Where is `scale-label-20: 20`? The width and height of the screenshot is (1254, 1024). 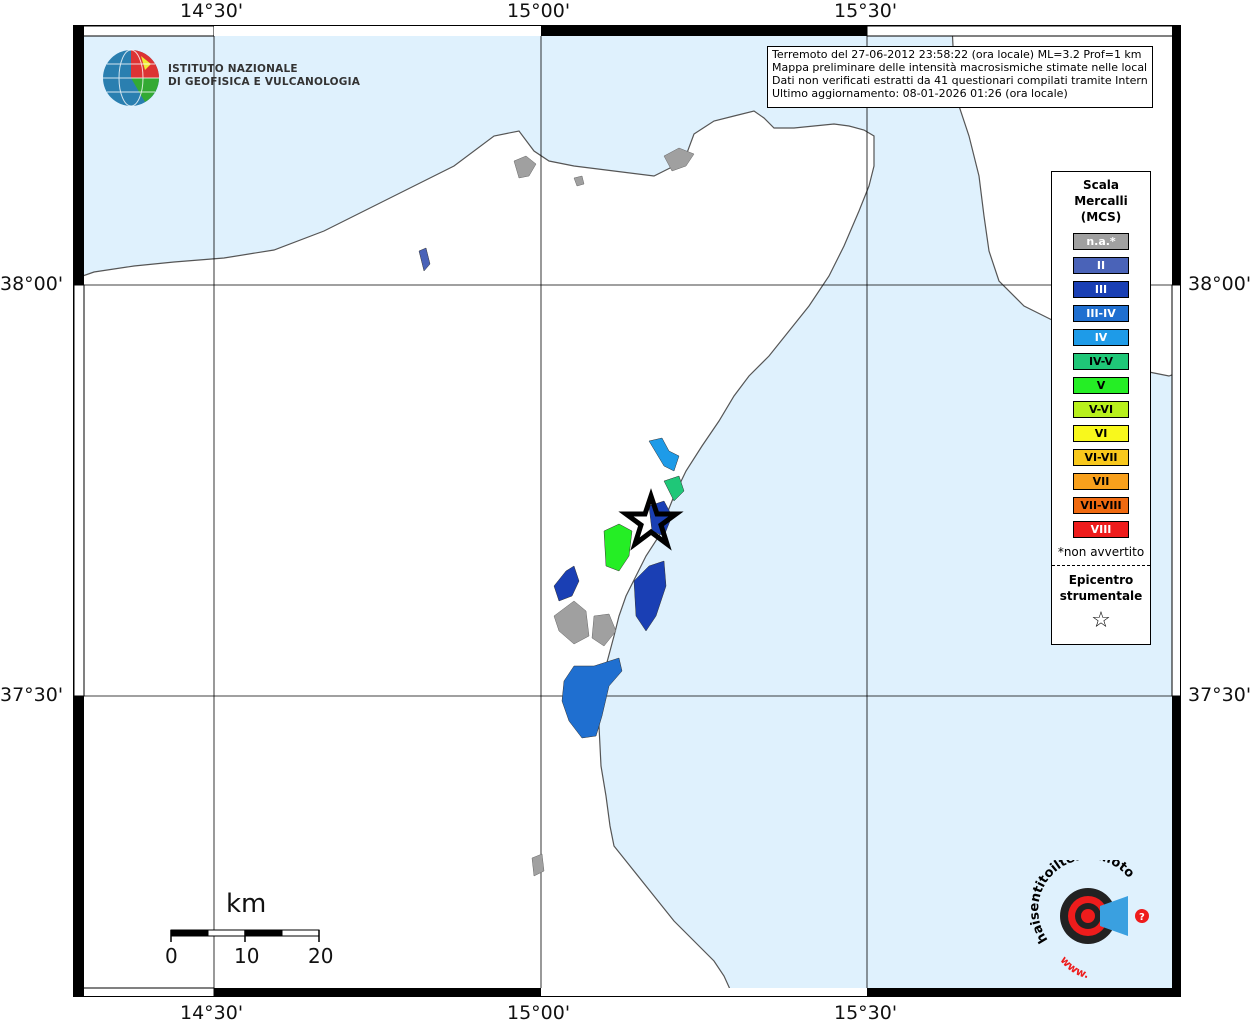
scale-label-20: 20 is located at coordinates (321, 956).